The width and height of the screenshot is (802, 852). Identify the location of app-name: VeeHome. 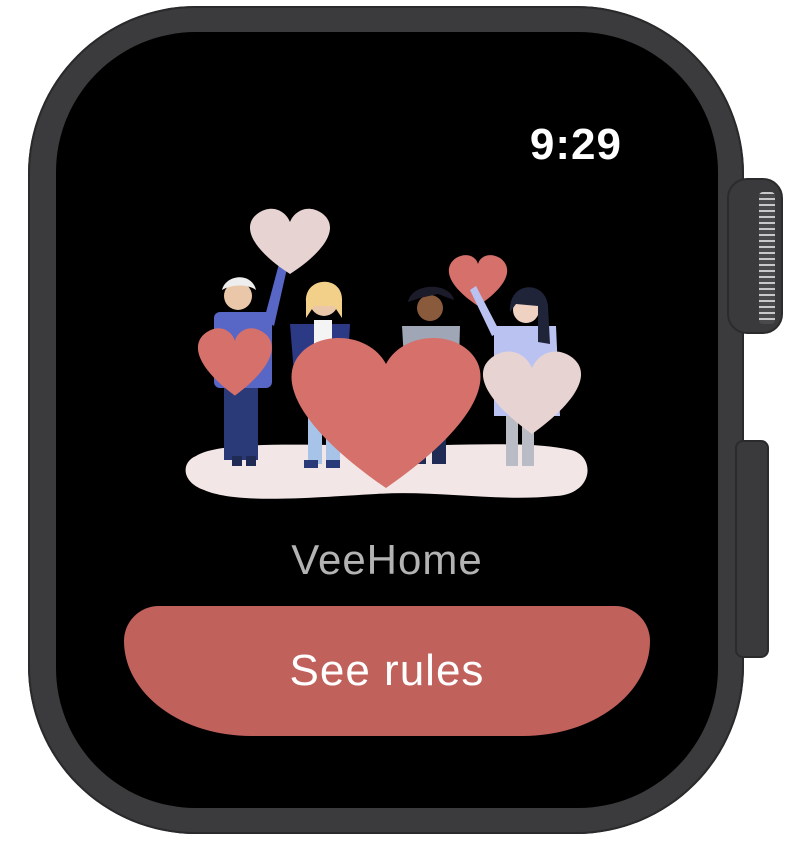
(387, 559).